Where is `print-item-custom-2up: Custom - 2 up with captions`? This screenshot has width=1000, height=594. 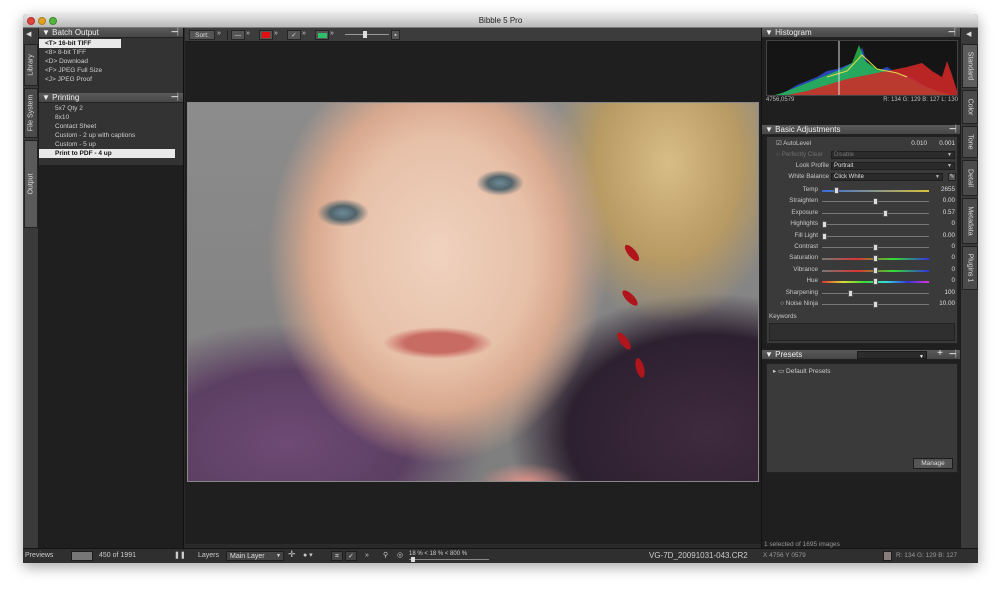 print-item-custom-2up: Custom - 2 up with captions is located at coordinates (111, 135).